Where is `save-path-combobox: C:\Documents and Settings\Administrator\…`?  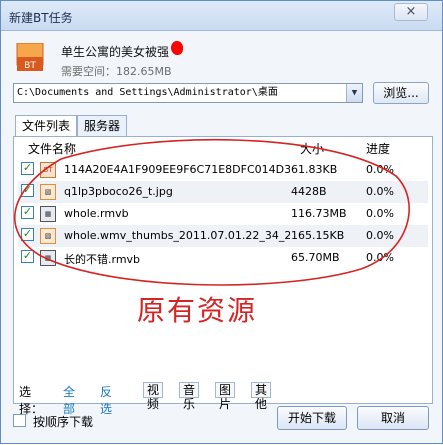 save-path-combobox: C:\Documents and Settings\Administrator\… is located at coordinates (188, 93).